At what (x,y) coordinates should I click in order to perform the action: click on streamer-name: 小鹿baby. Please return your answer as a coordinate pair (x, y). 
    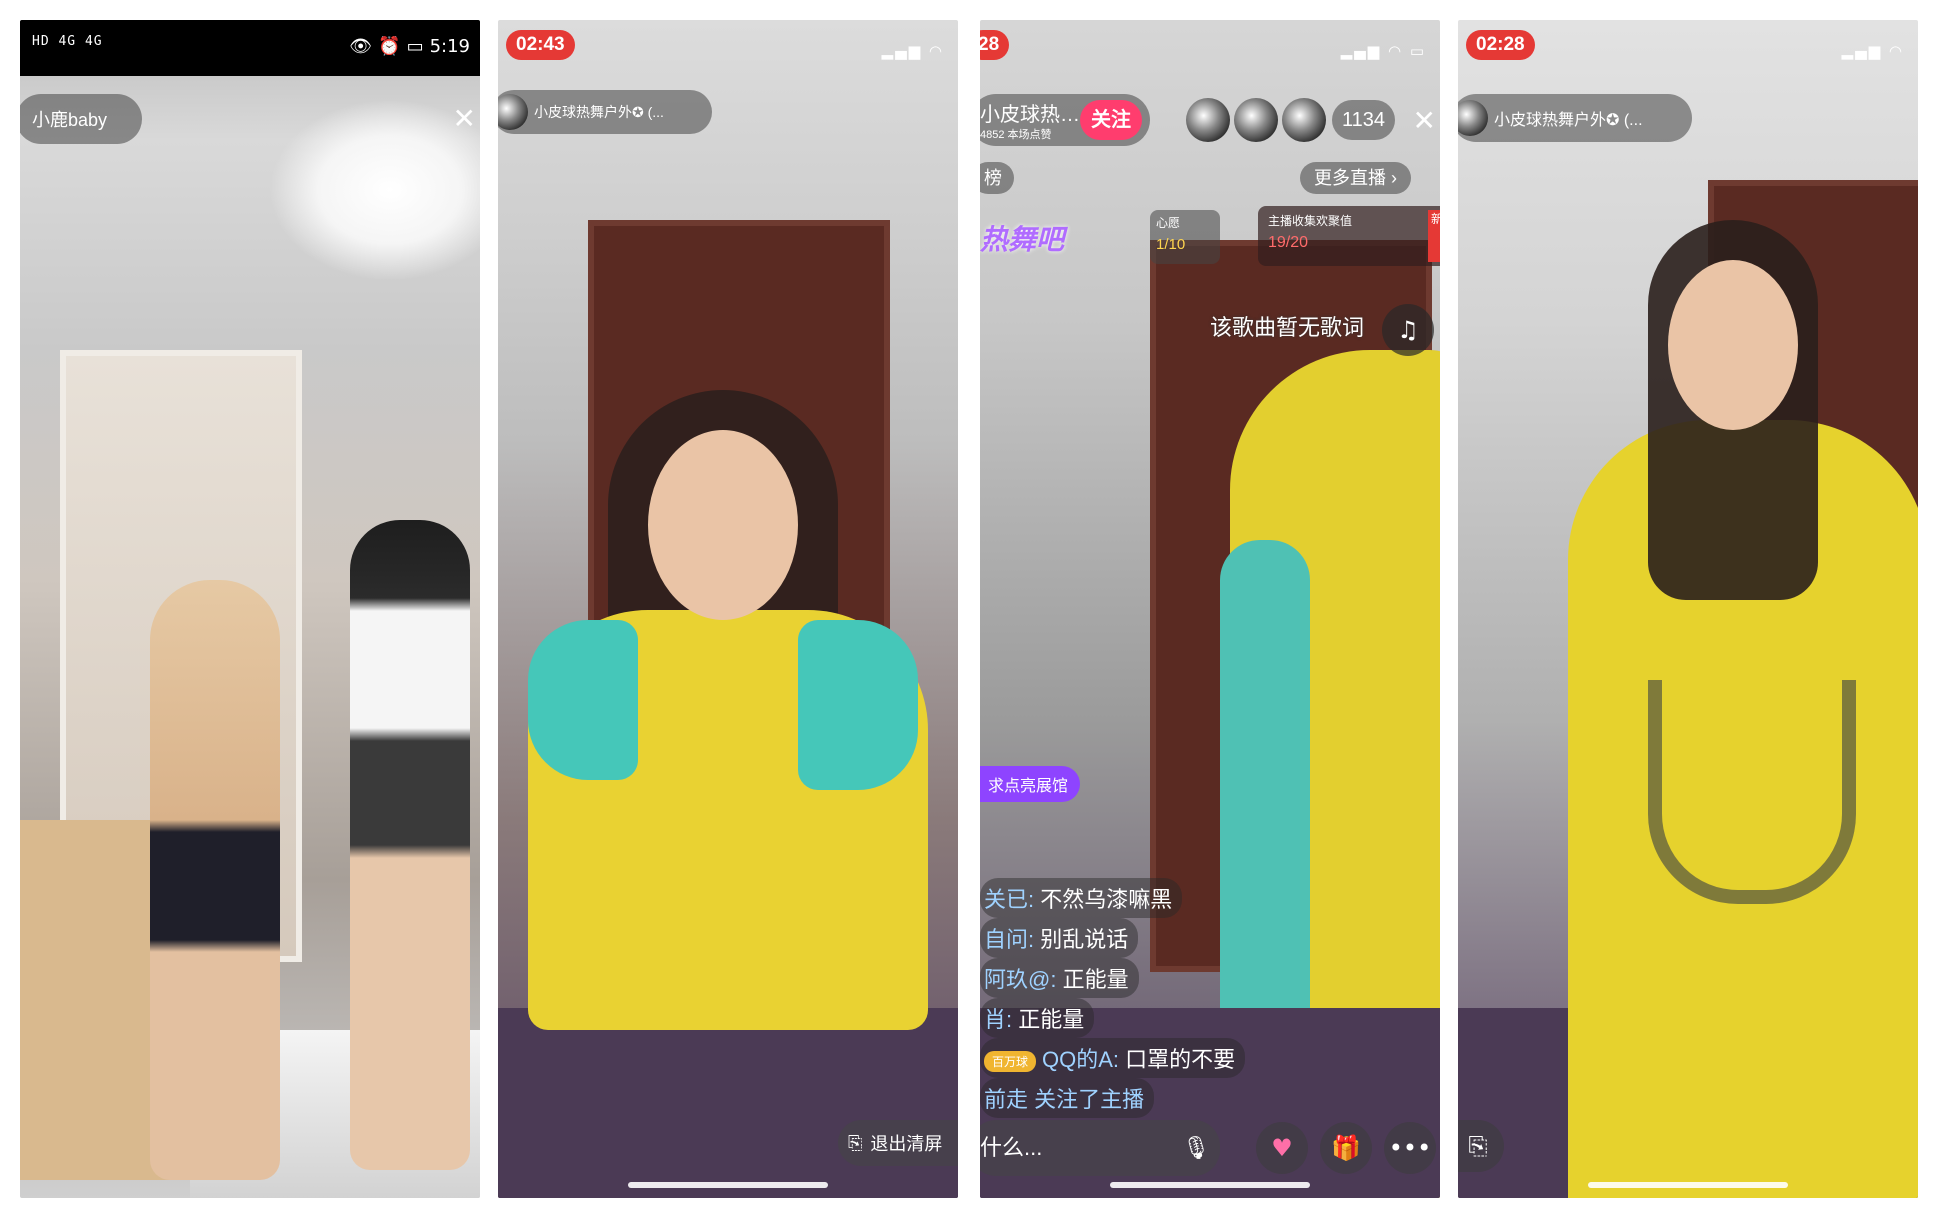
    Looking at the image, I should click on (70, 120).